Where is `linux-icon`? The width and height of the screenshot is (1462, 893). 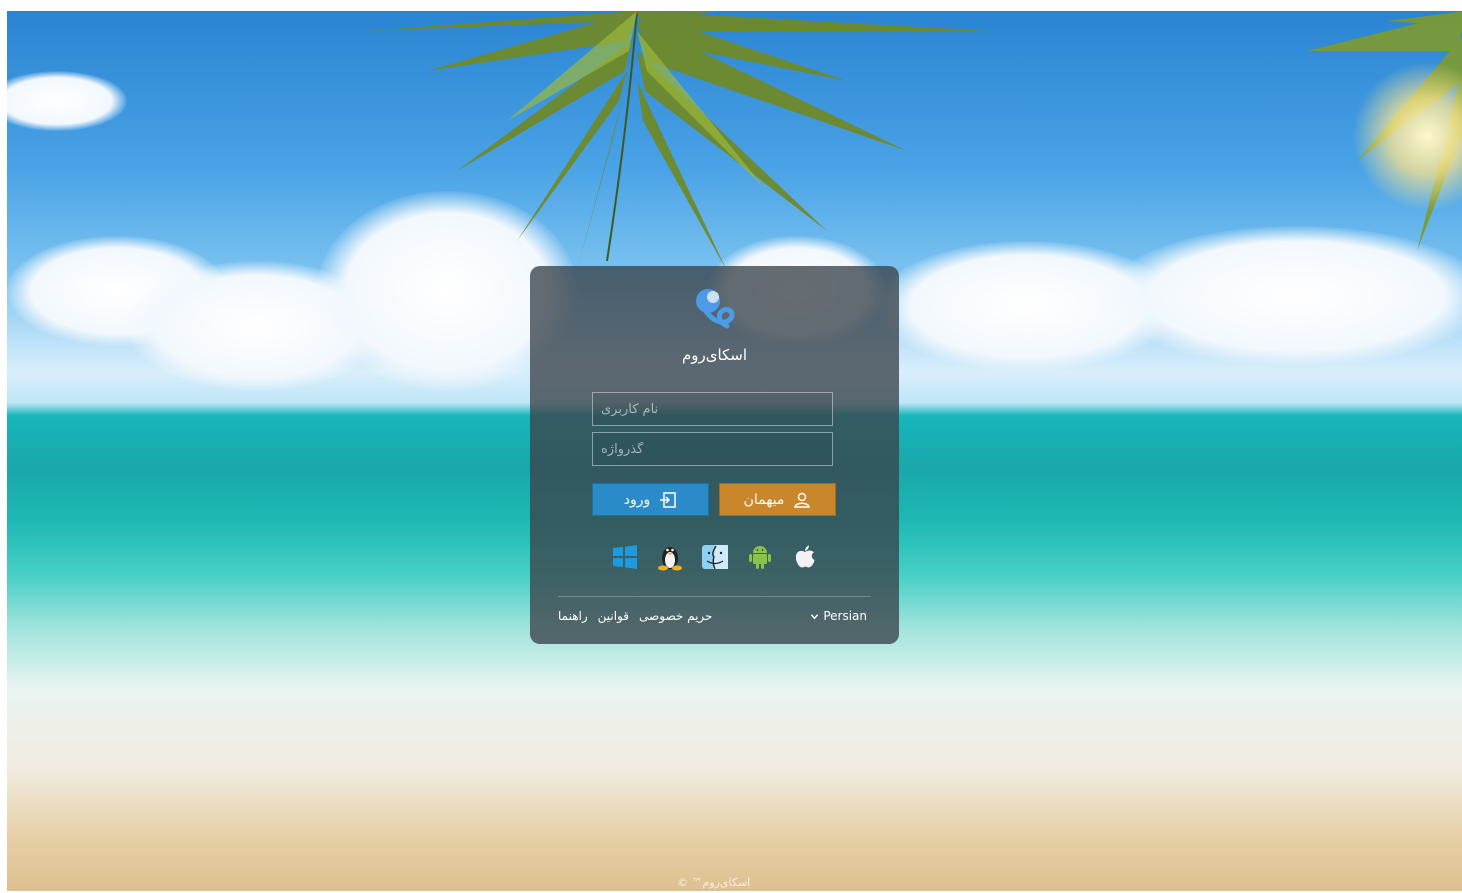
linux-icon is located at coordinates (670, 557).